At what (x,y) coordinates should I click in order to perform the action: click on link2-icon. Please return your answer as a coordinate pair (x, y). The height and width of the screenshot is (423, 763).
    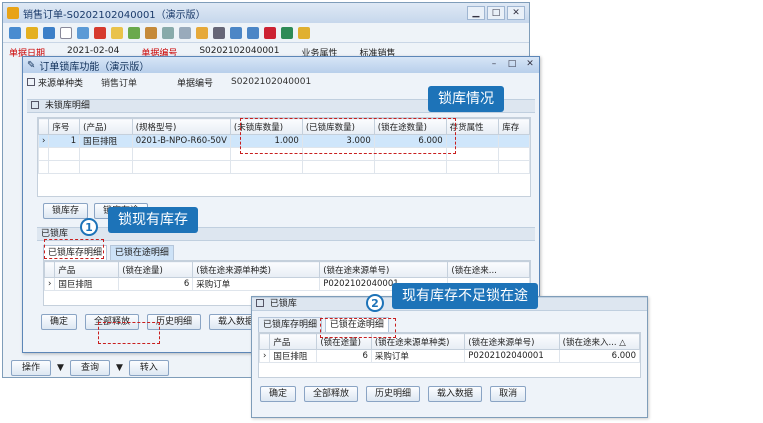
    Looking at the image, I should click on (253, 32).